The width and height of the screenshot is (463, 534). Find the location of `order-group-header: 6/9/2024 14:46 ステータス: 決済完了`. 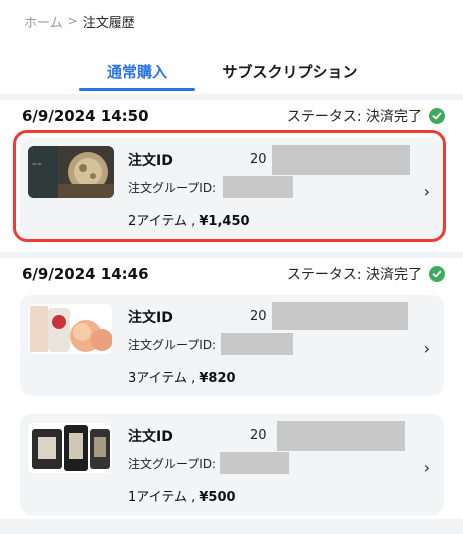

order-group-header: 6/9/2024 14:46 ステータス: 決済完了 is located at coordinates (233, 274).